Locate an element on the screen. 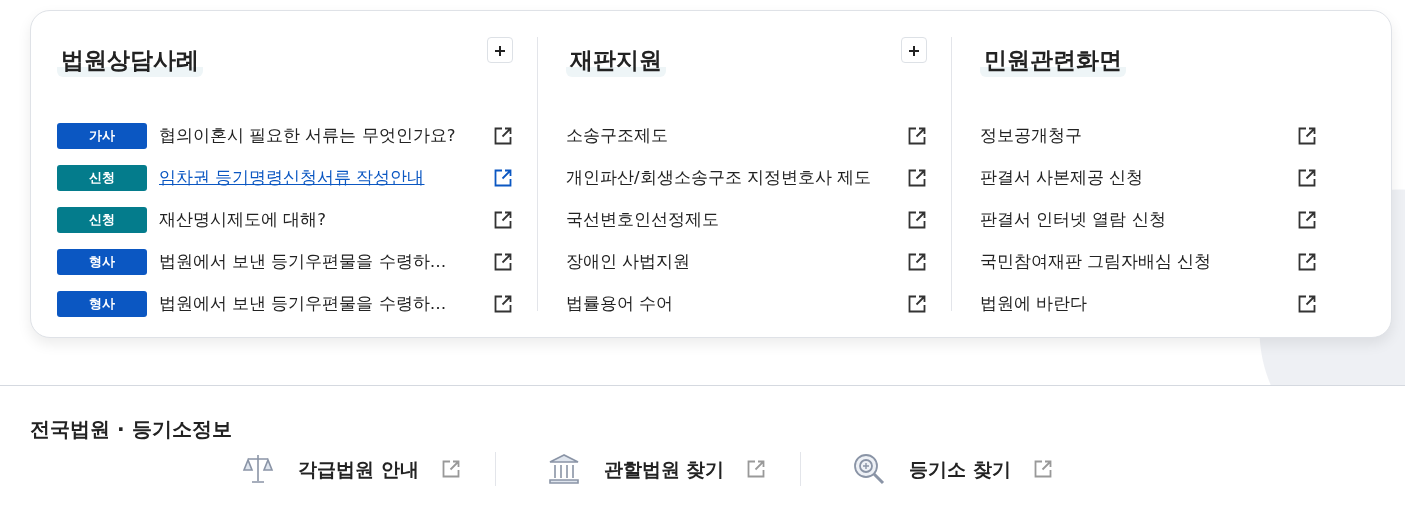  list-link: 협의이혼시 필요한 서류는 무엇인가요? is located at coordinates (326, 136).